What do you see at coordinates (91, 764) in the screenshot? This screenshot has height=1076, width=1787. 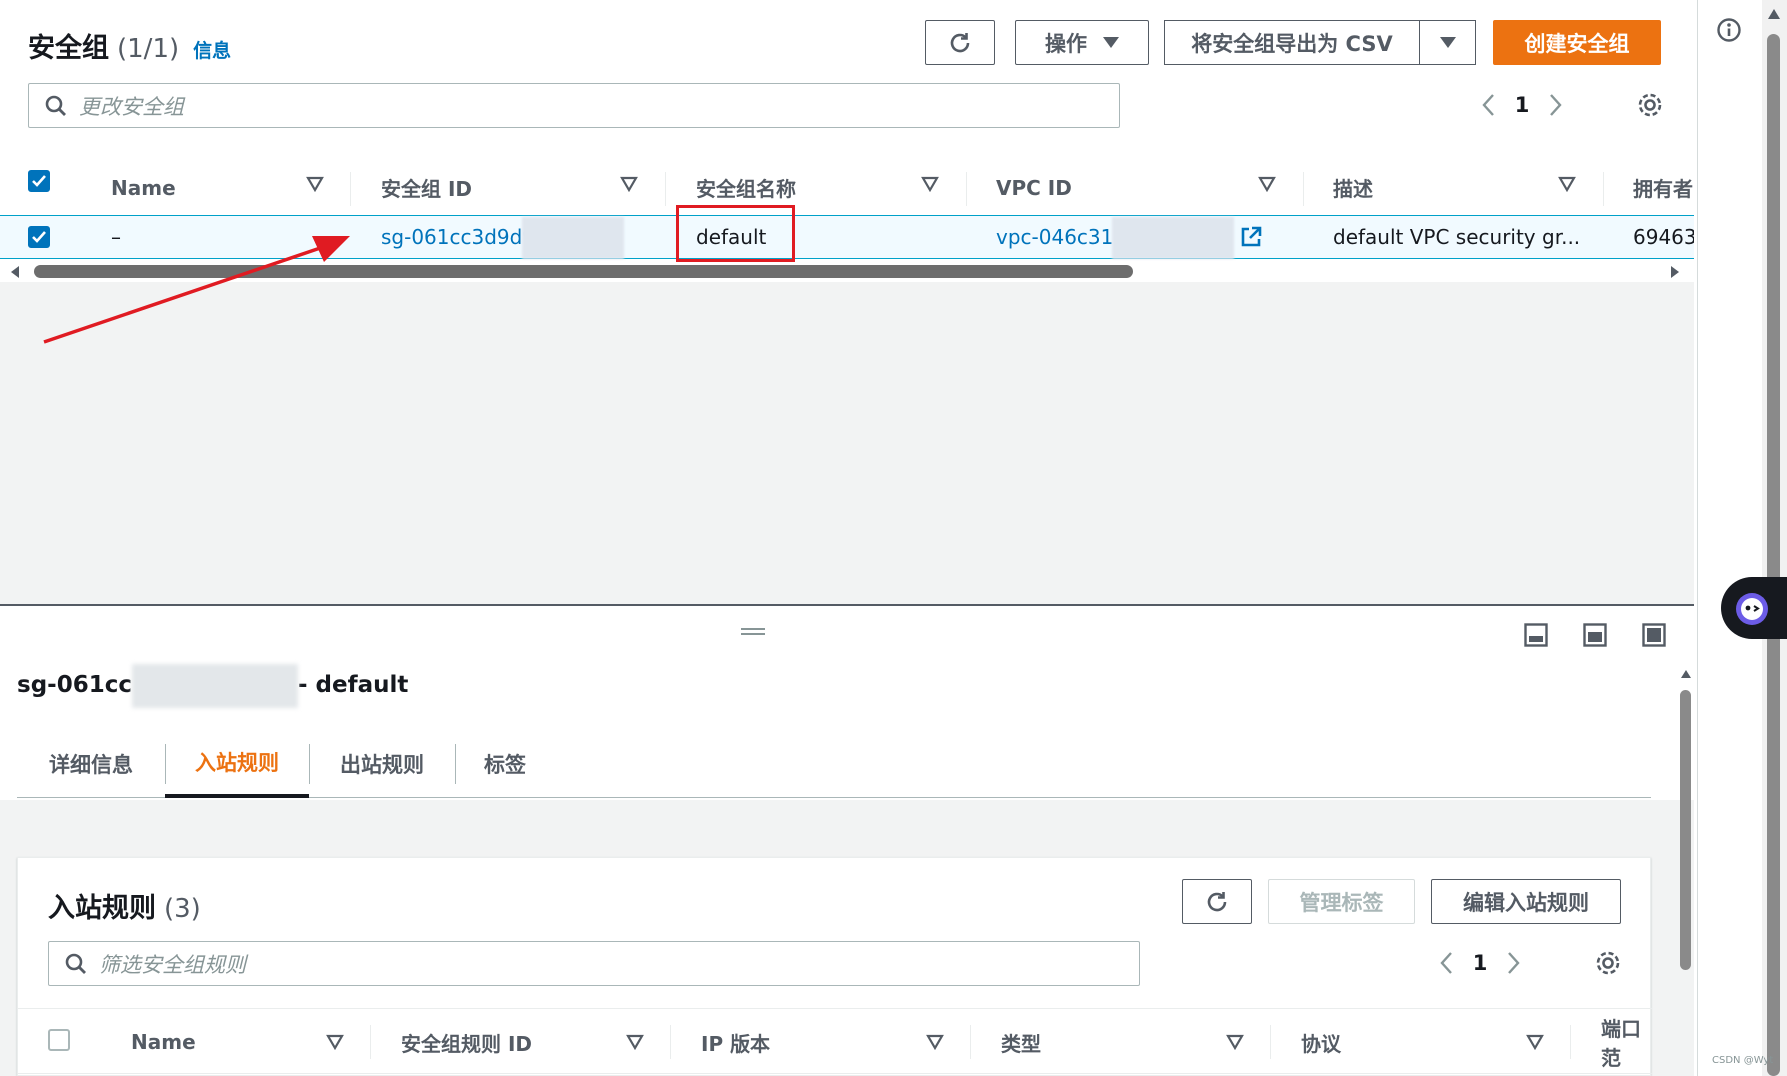 I see `tab-details: 详细信息` at bounding box center [91, 764].